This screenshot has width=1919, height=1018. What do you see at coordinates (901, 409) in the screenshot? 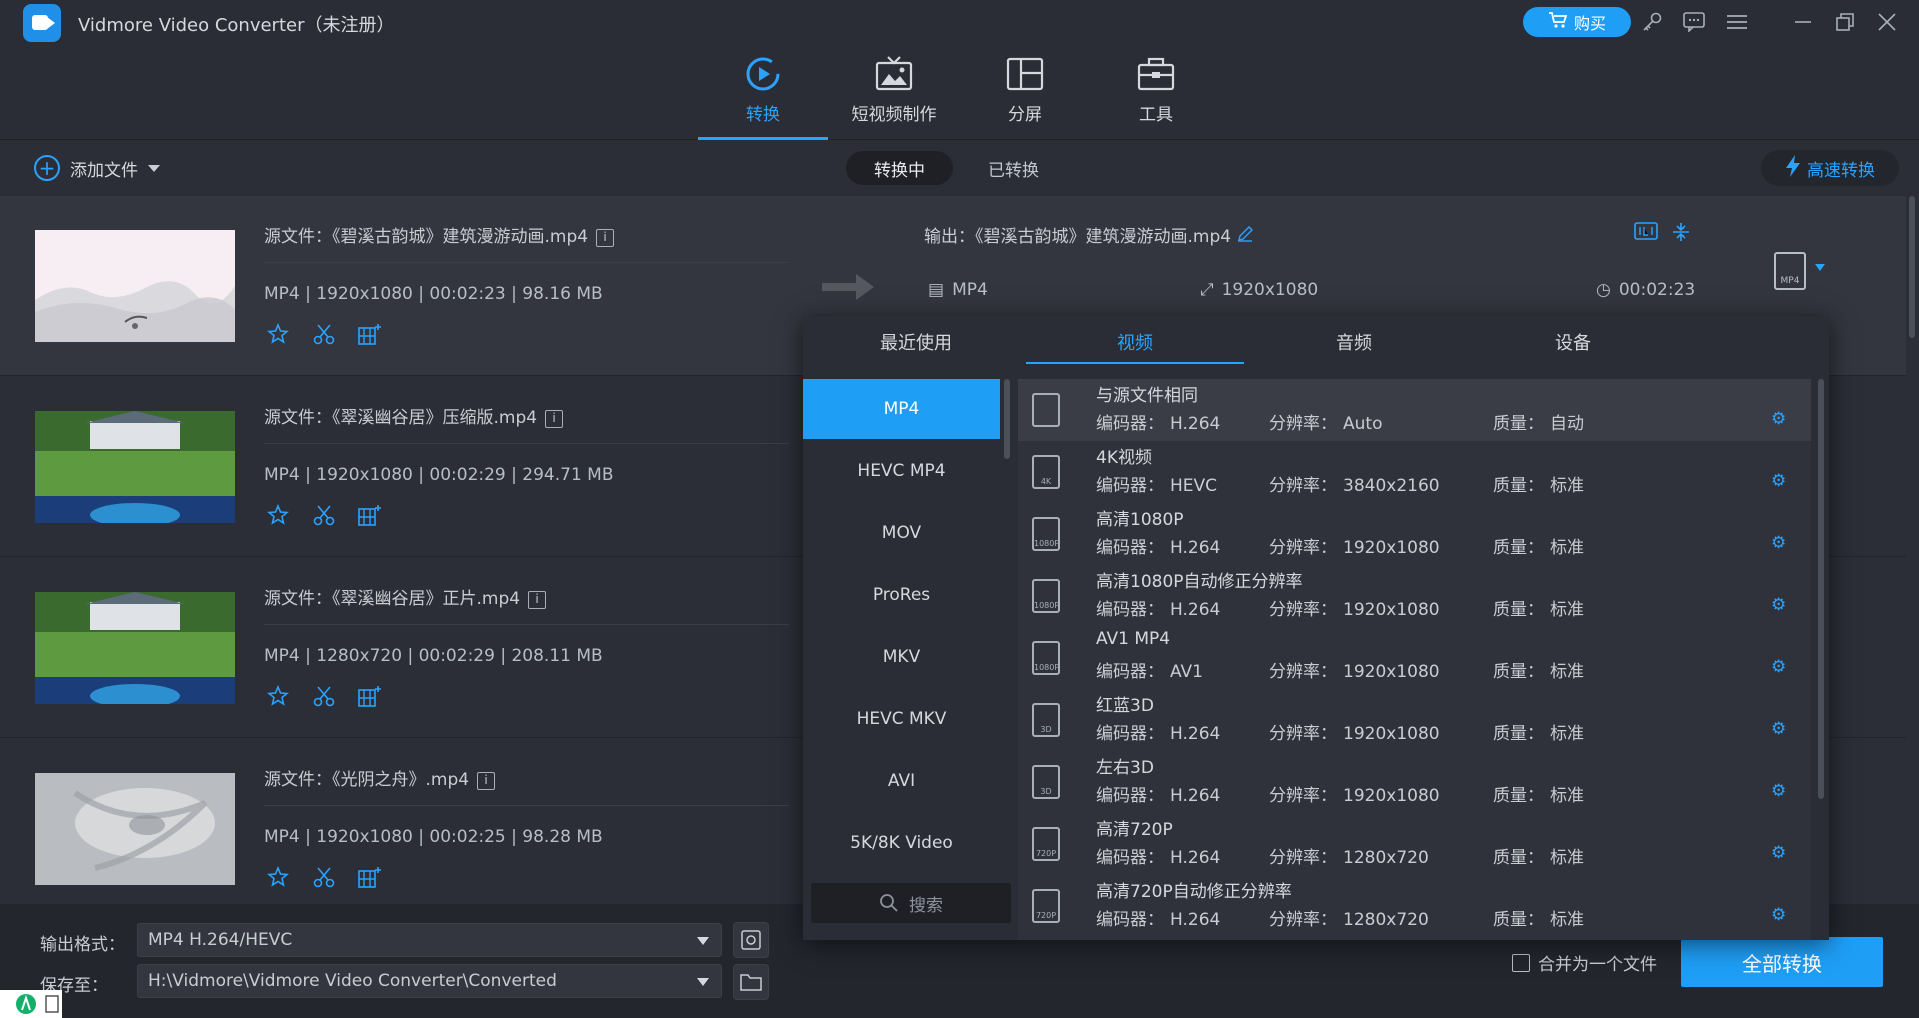
I see `category-mp4: MP4` at bounding box center [901, 409].